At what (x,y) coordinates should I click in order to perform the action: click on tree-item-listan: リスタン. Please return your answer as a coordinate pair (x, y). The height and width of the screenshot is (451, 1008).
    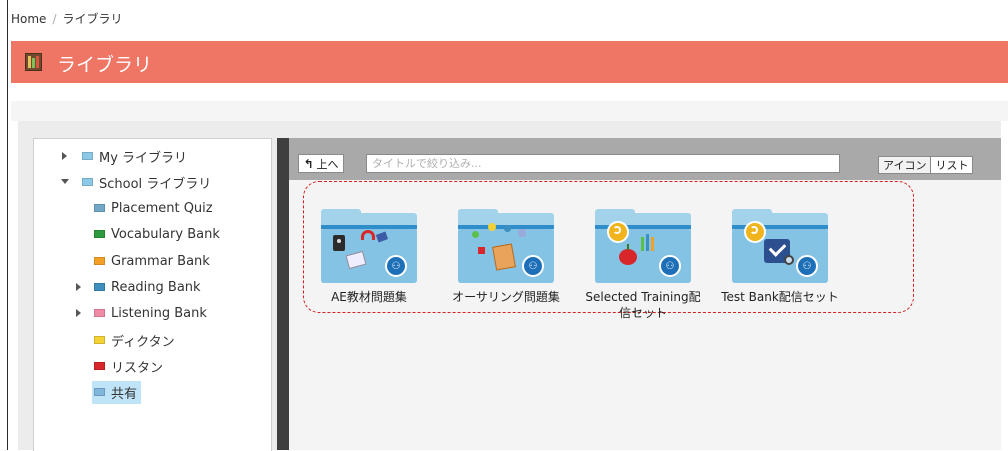
    Looking at the image, I should click on (128, 366).